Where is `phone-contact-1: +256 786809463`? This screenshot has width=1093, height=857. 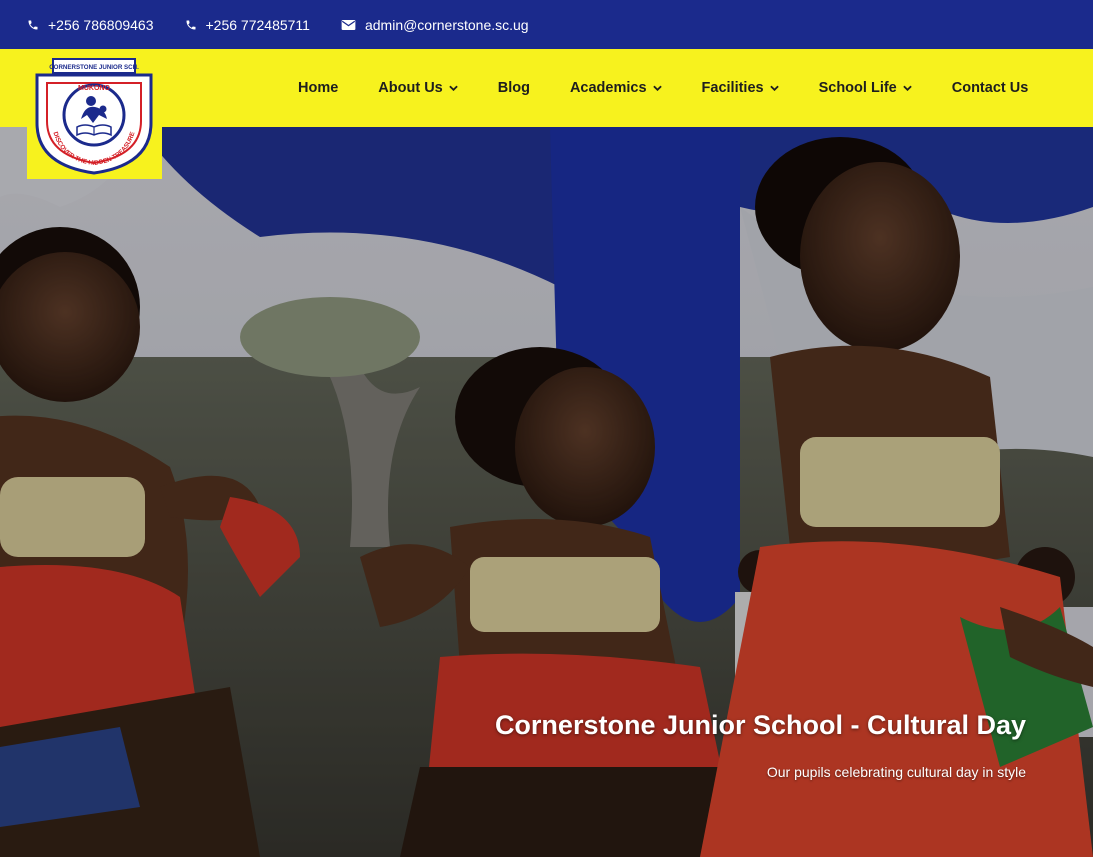 phone-contact-1: +256 786809463 is located at coordinates (90, 25).